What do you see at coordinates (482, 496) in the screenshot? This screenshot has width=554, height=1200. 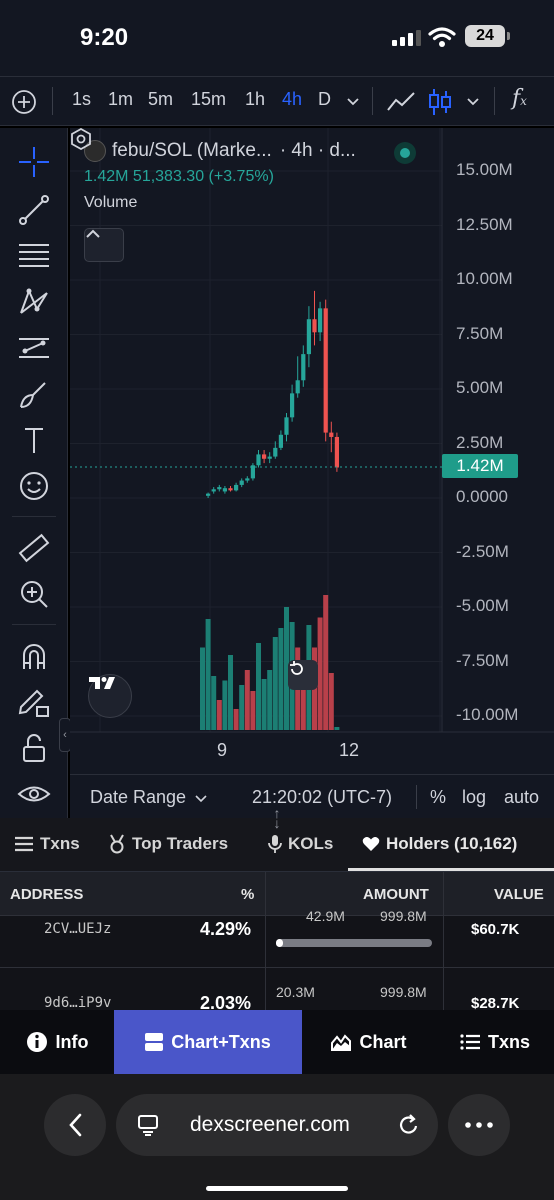 I see `y-axis-label: 0.0000` at bounding box center [482, 496].